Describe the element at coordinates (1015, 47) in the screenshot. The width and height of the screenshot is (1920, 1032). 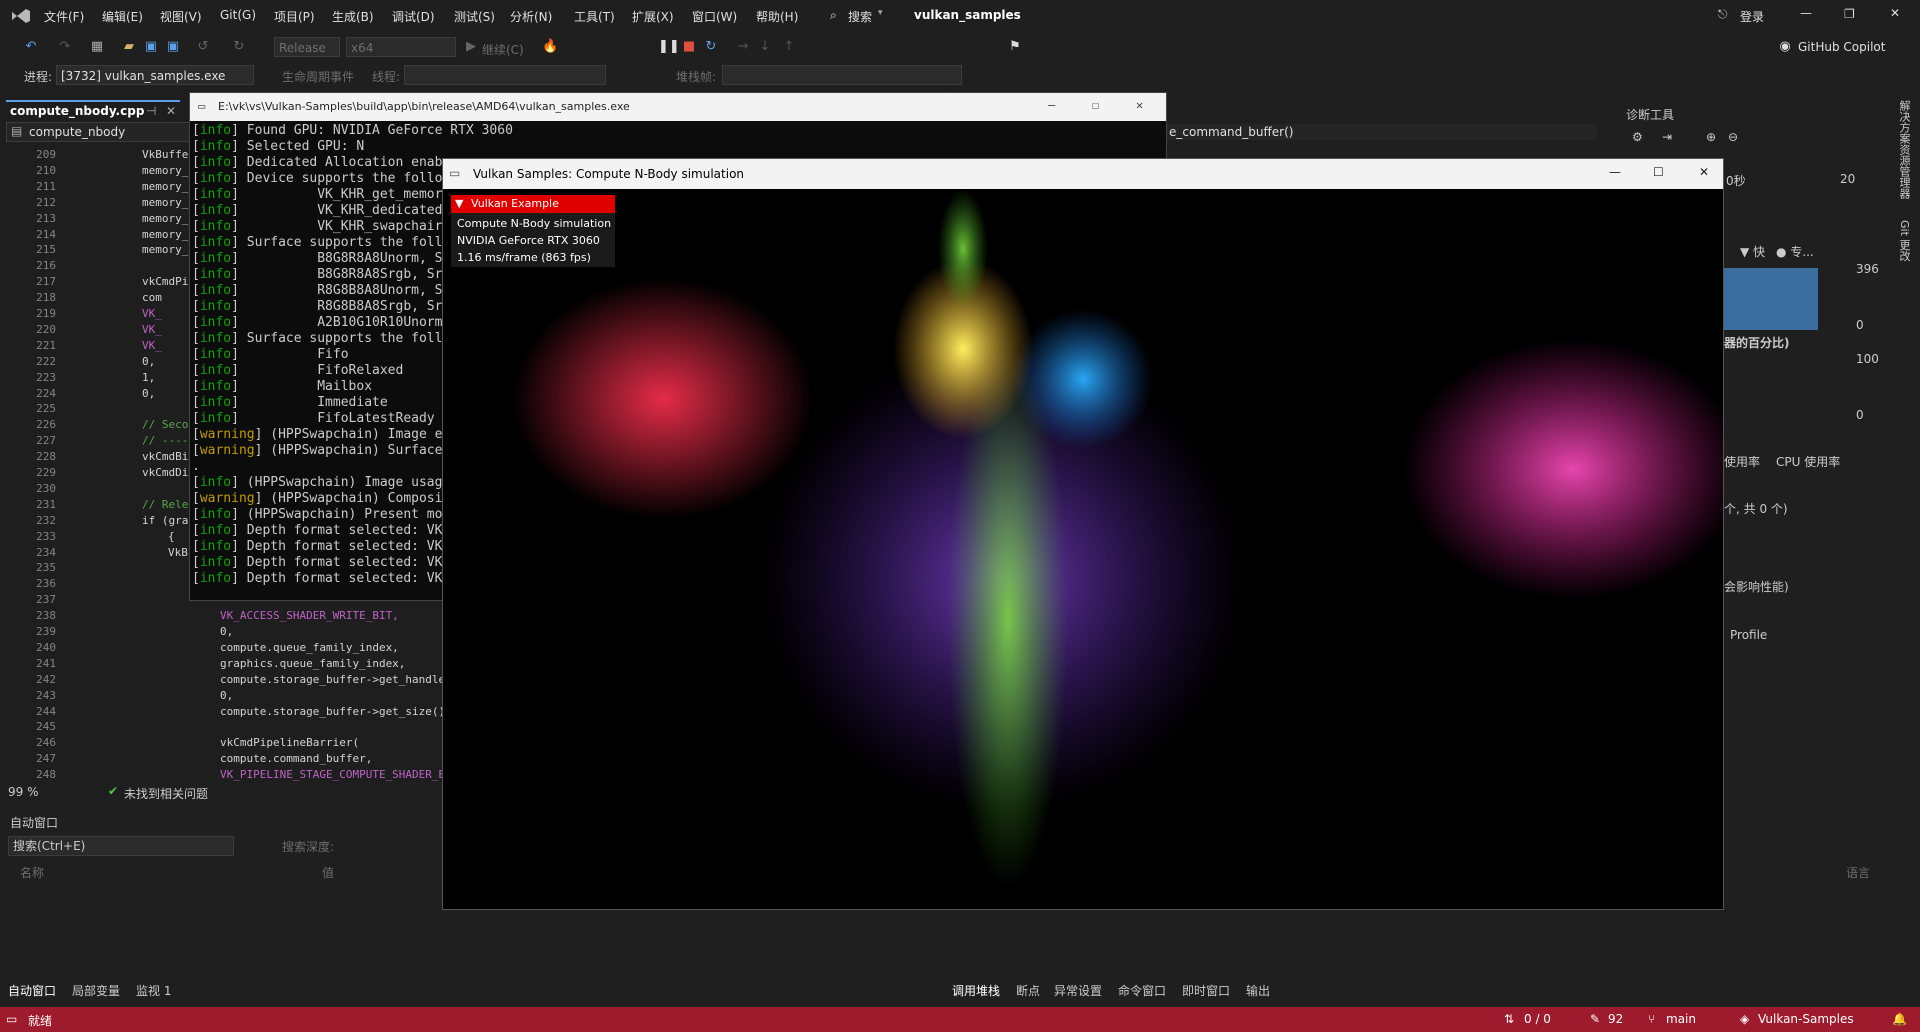
I see `bookmark-icon: ⚑` at that location.